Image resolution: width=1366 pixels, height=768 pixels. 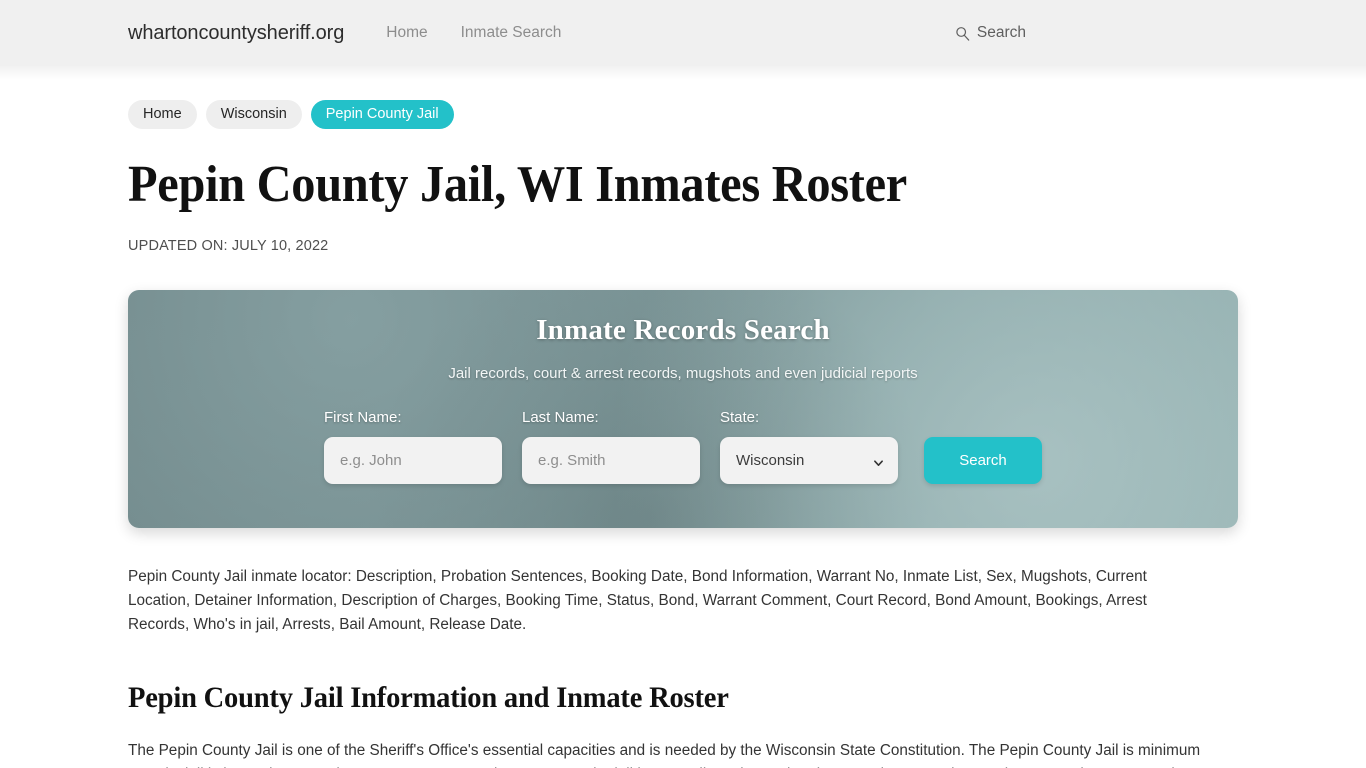 I want to click on breadcrumb-item-pepin-county-jail: Pepin County Jail, so click(x=382, y=114).